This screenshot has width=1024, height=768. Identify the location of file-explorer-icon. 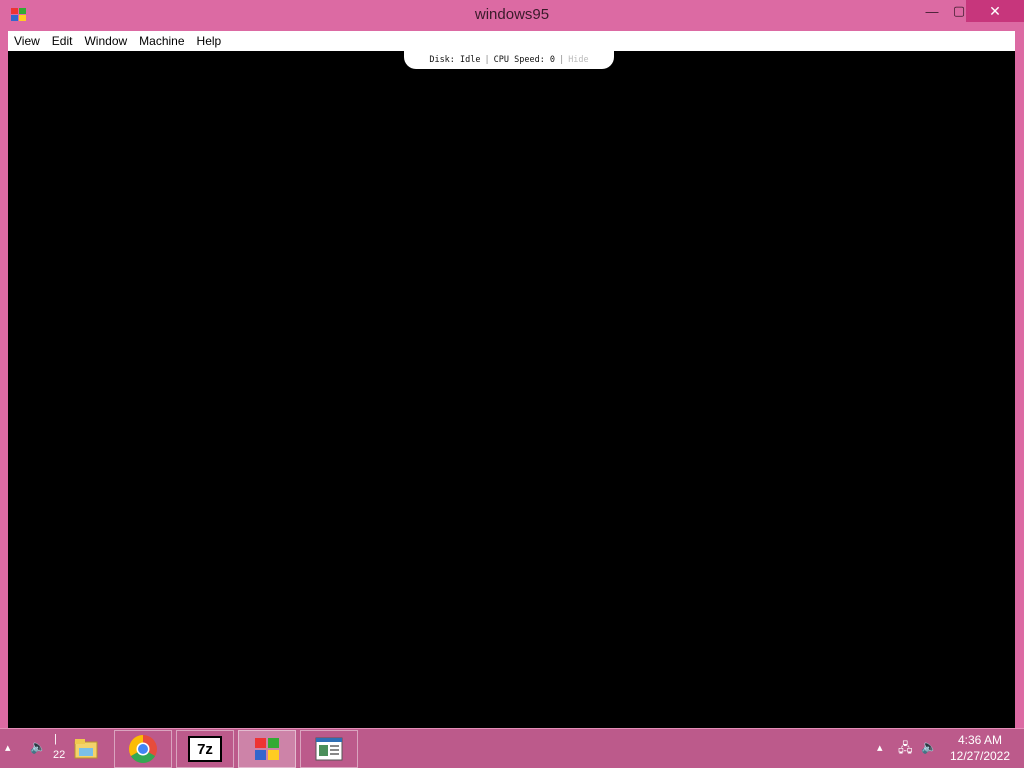
(86, 749).